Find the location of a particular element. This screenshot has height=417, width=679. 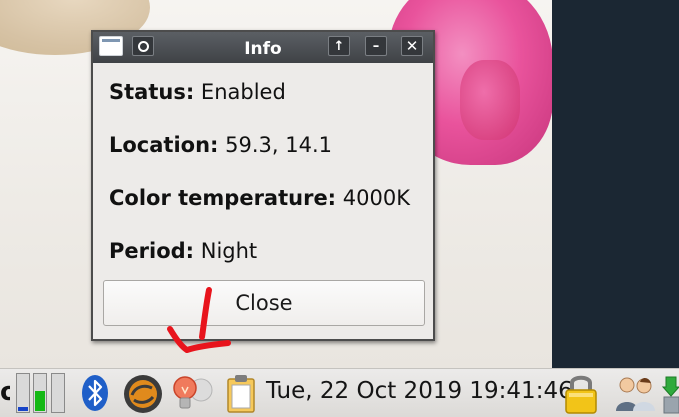

shade-up-icon: ↑ is located at coordinates (339, 46).